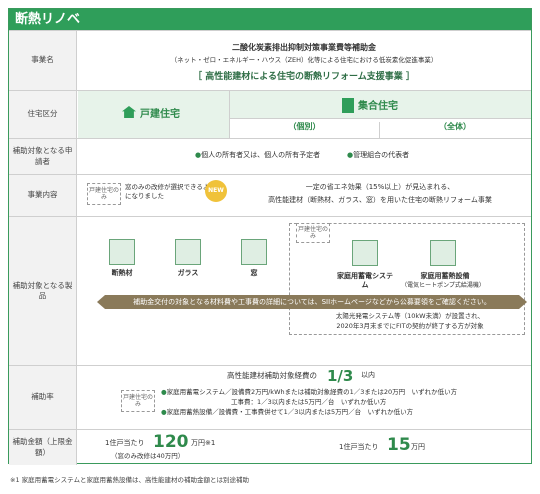  Describe the element at coordinates (399, 445) in the screenshot. I see `limit-amount-2: 15` at that location.